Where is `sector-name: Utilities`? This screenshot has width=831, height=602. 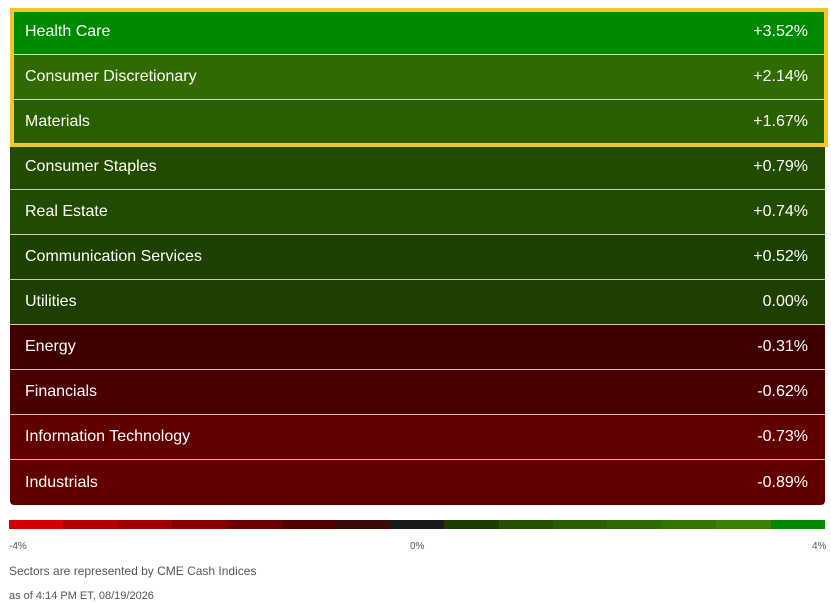 sector-name: Utilities is located at coordinates (51, 301).